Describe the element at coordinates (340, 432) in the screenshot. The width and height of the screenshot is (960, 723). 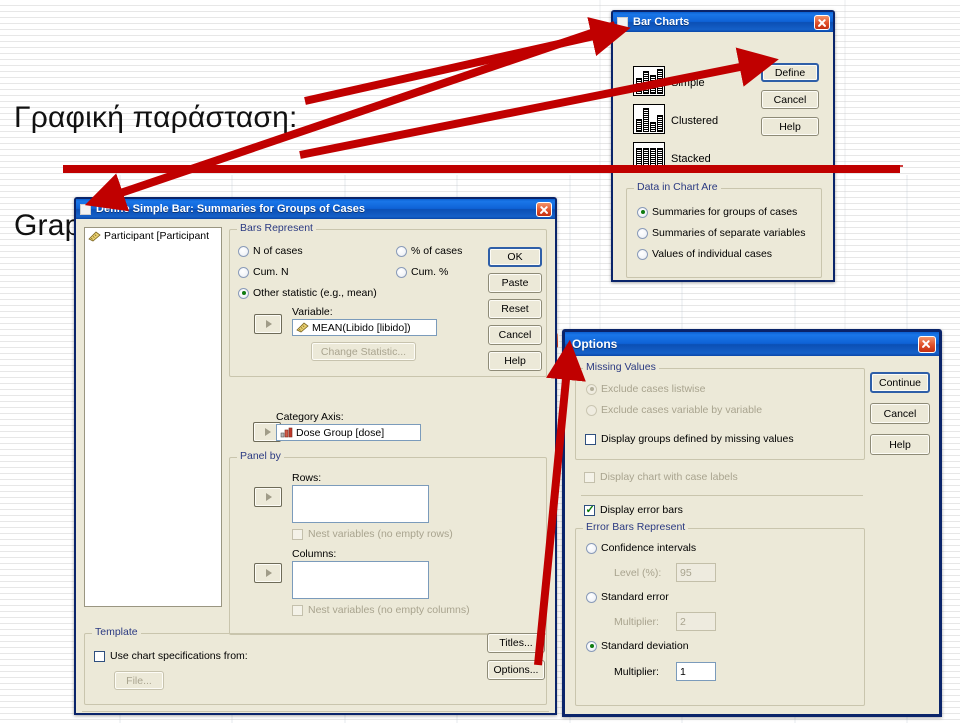
I see `category-axis-value: Dose Group [dose]` at that location.